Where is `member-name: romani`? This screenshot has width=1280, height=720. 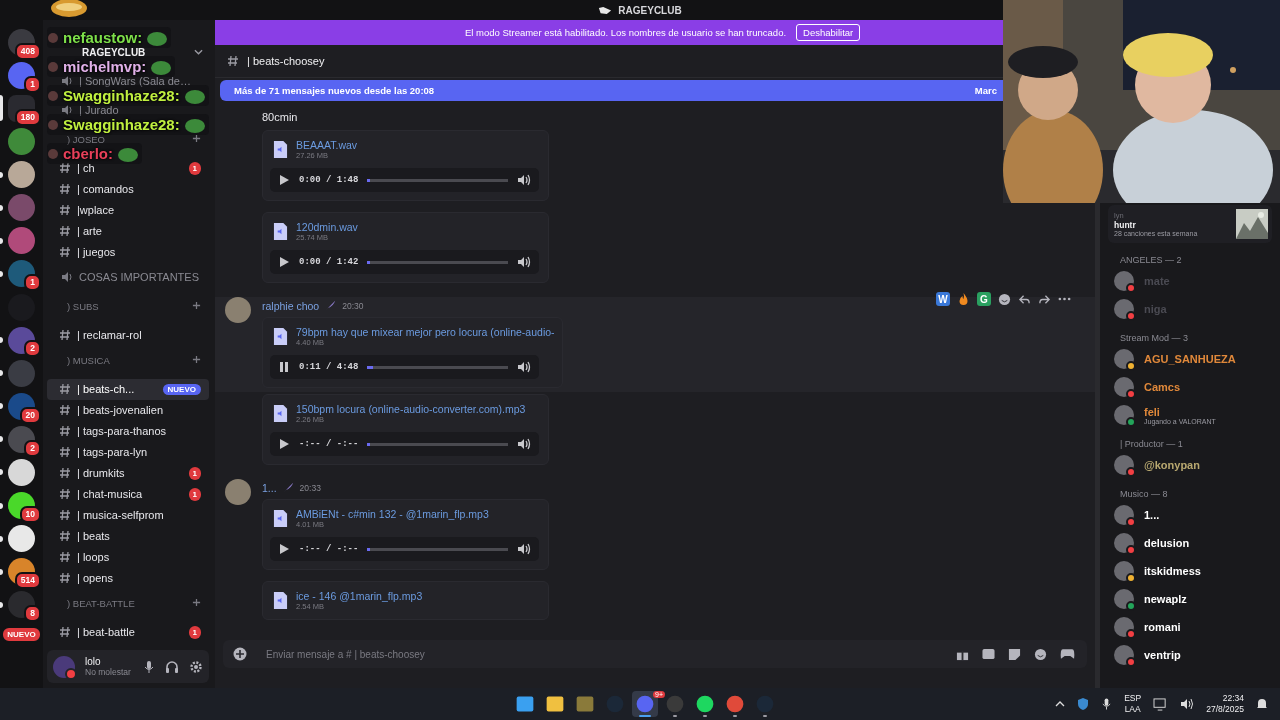 member-name: romani is located at coordinates (1162, 627).